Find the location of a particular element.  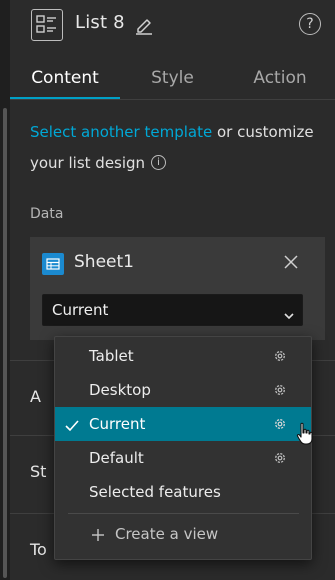

widget-title: List 8 is located at coordinates (100, 22).